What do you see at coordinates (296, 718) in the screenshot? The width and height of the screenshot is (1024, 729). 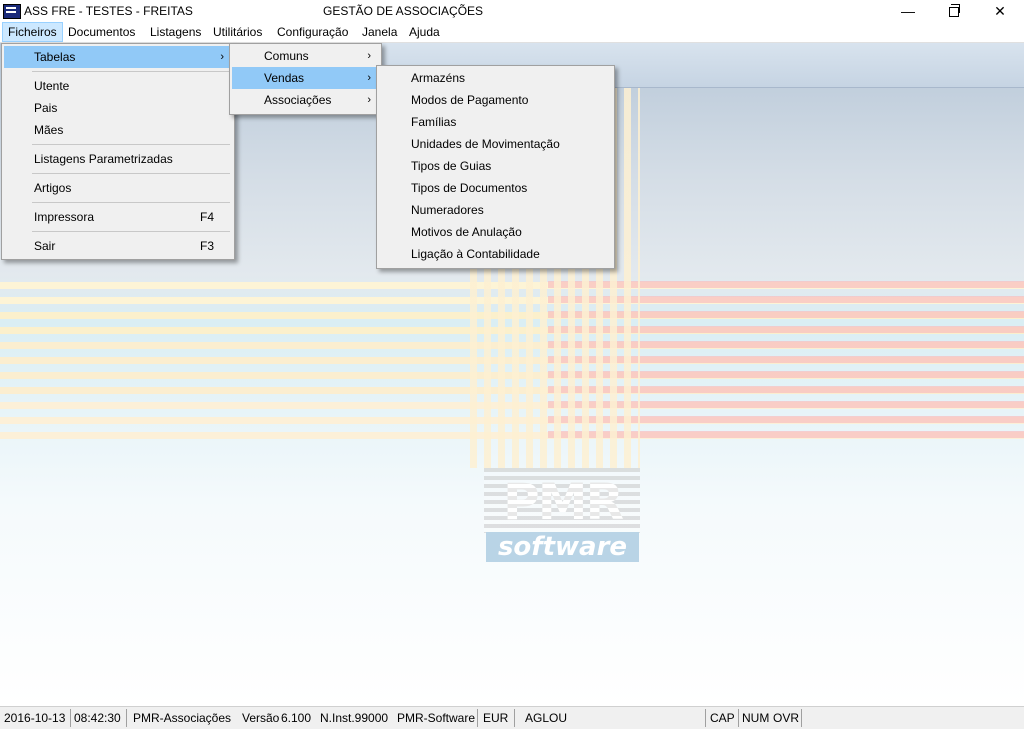 I see `status-version: 6.100` at bounding box center [296, 718].